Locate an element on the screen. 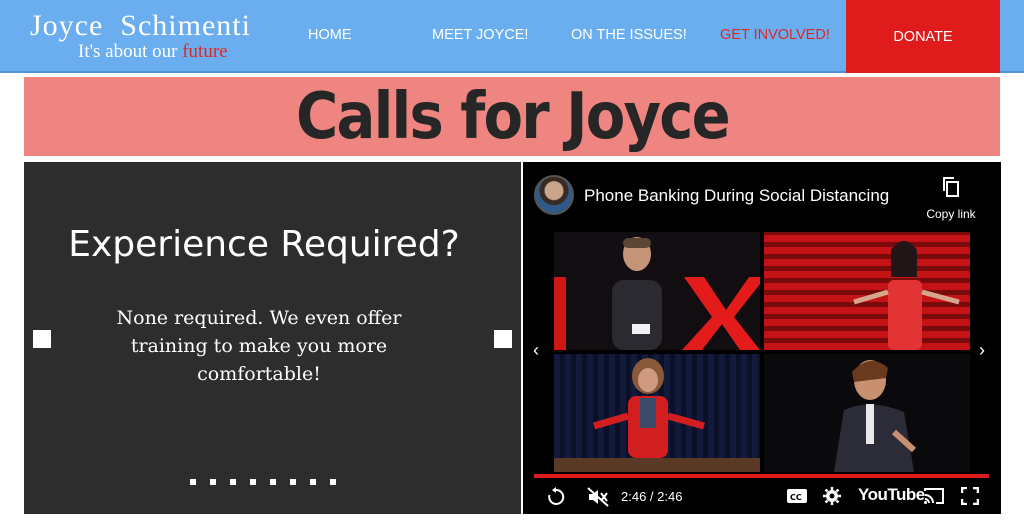  slider-prev-button is located at coordinates (42, 339).